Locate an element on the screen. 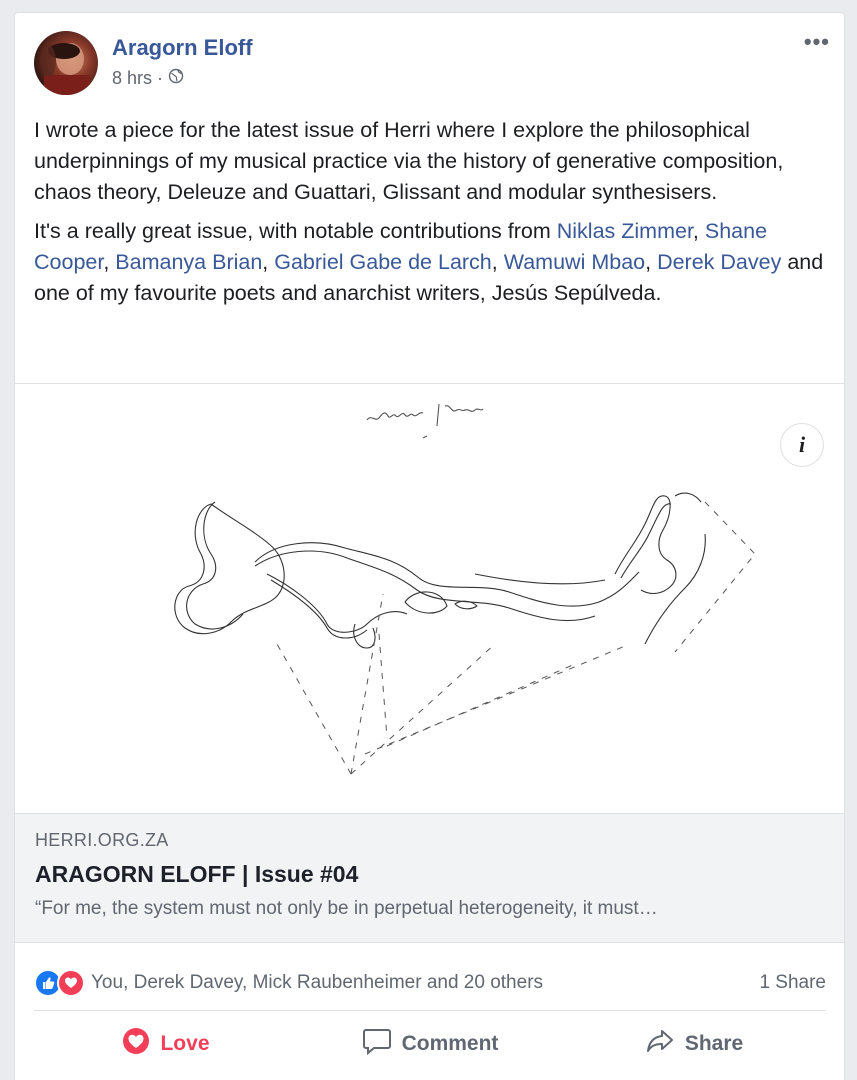 Image resolution: width=857 pixels, height=1080 pixels. image-caption-signature is located at coordinates (425, 421).